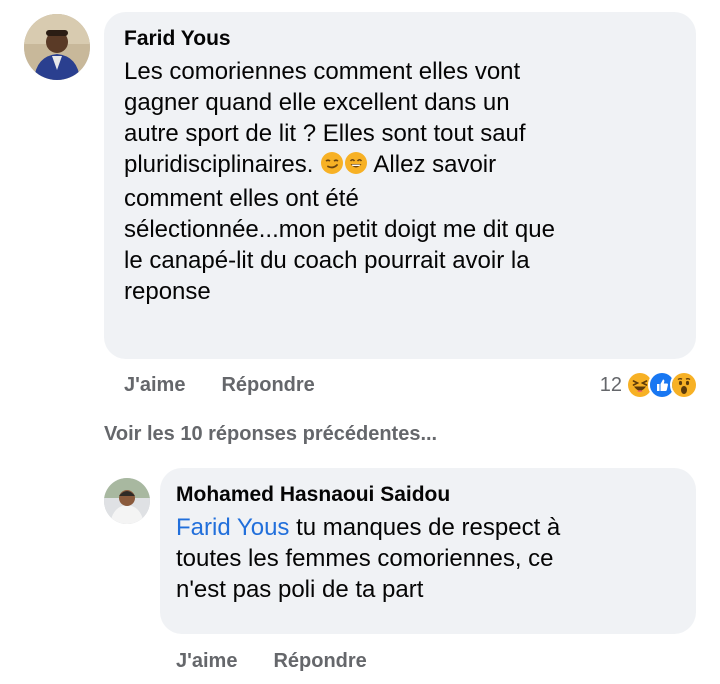 This screenshot has height=684, width=720. What do you see at coordinates (232, 527) in the screenshot?
I see `reply-mention-link: Farid Yous` at bounding box center [232, 527].